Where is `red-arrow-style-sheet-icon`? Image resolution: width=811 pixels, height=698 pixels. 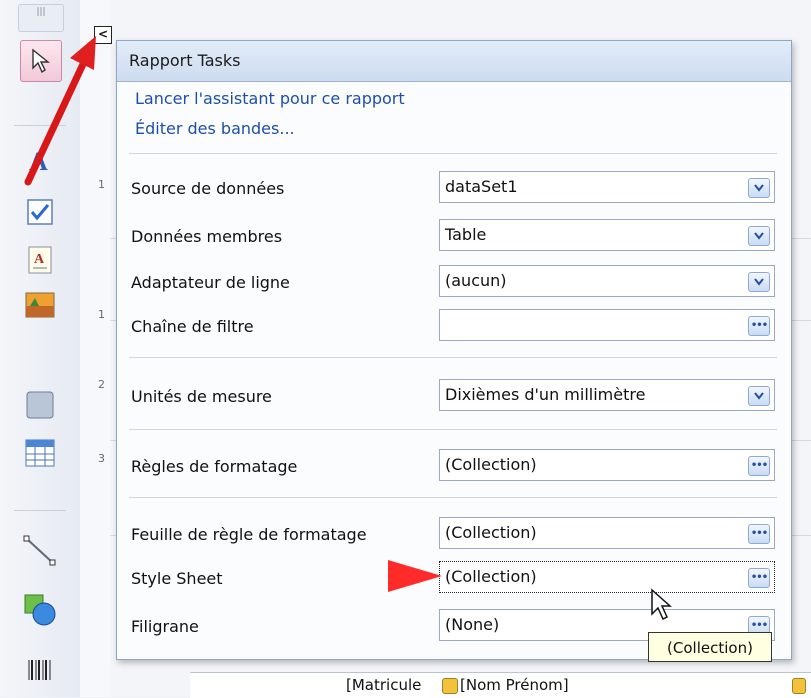
red-arrow-style-sheet-icon is located at coordinates (360, 576).